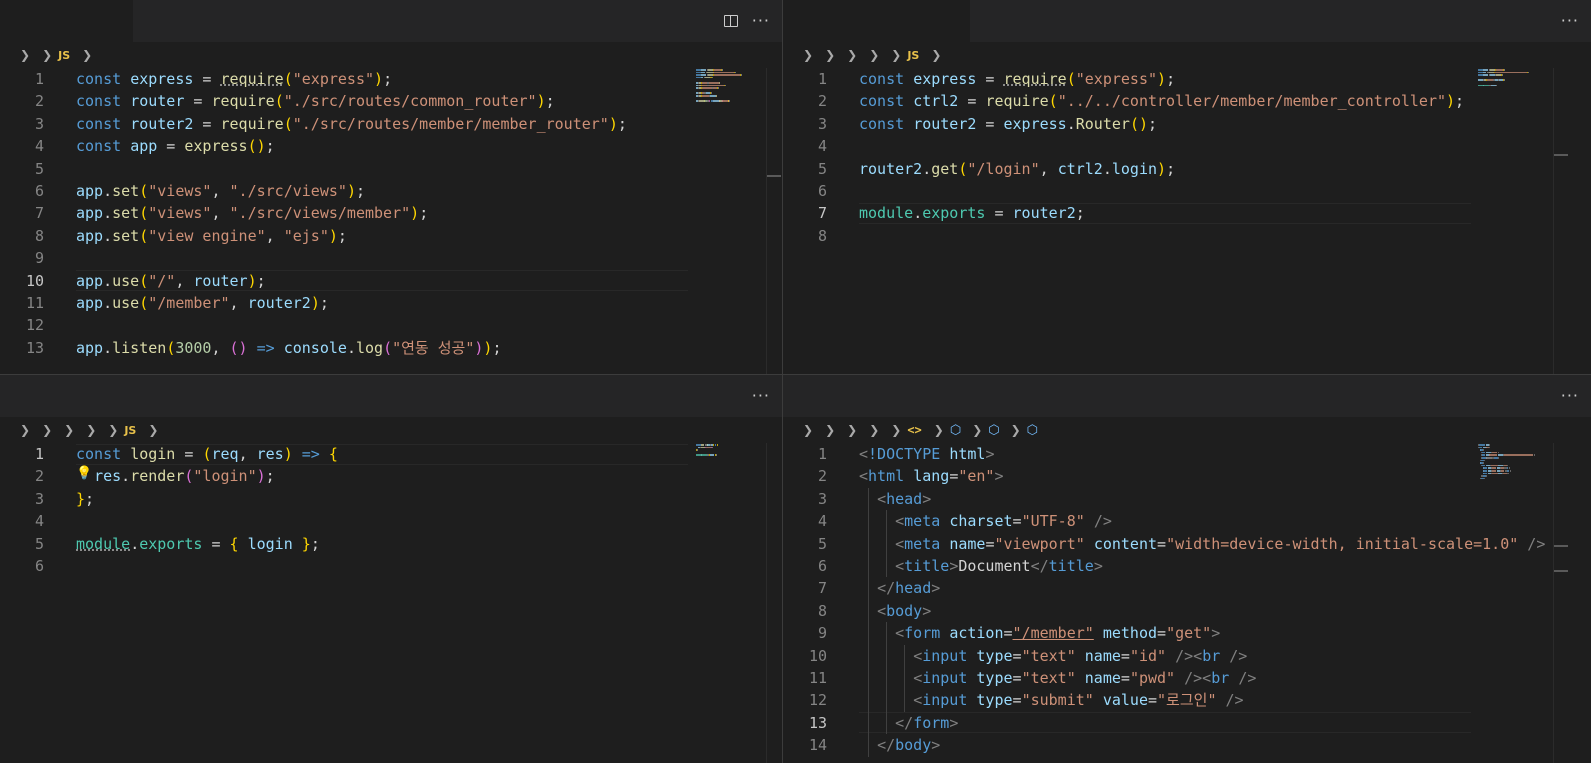 Image resolution: width=1591 pixels, height=763 pixels. What do you see at coordinates (817, 722) in the screenshot?
I see `line-number: 13` at bounding box center [817, 722].